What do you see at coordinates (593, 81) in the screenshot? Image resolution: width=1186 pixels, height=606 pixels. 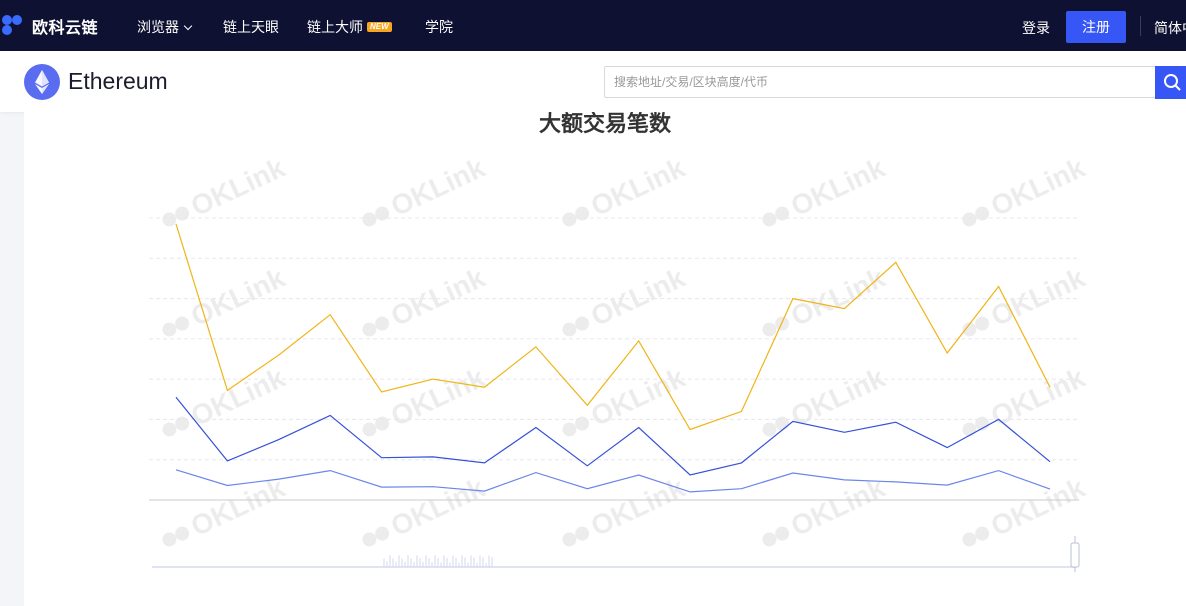 I see `chain-header: Ethereum` at bounding box center [593, 81].